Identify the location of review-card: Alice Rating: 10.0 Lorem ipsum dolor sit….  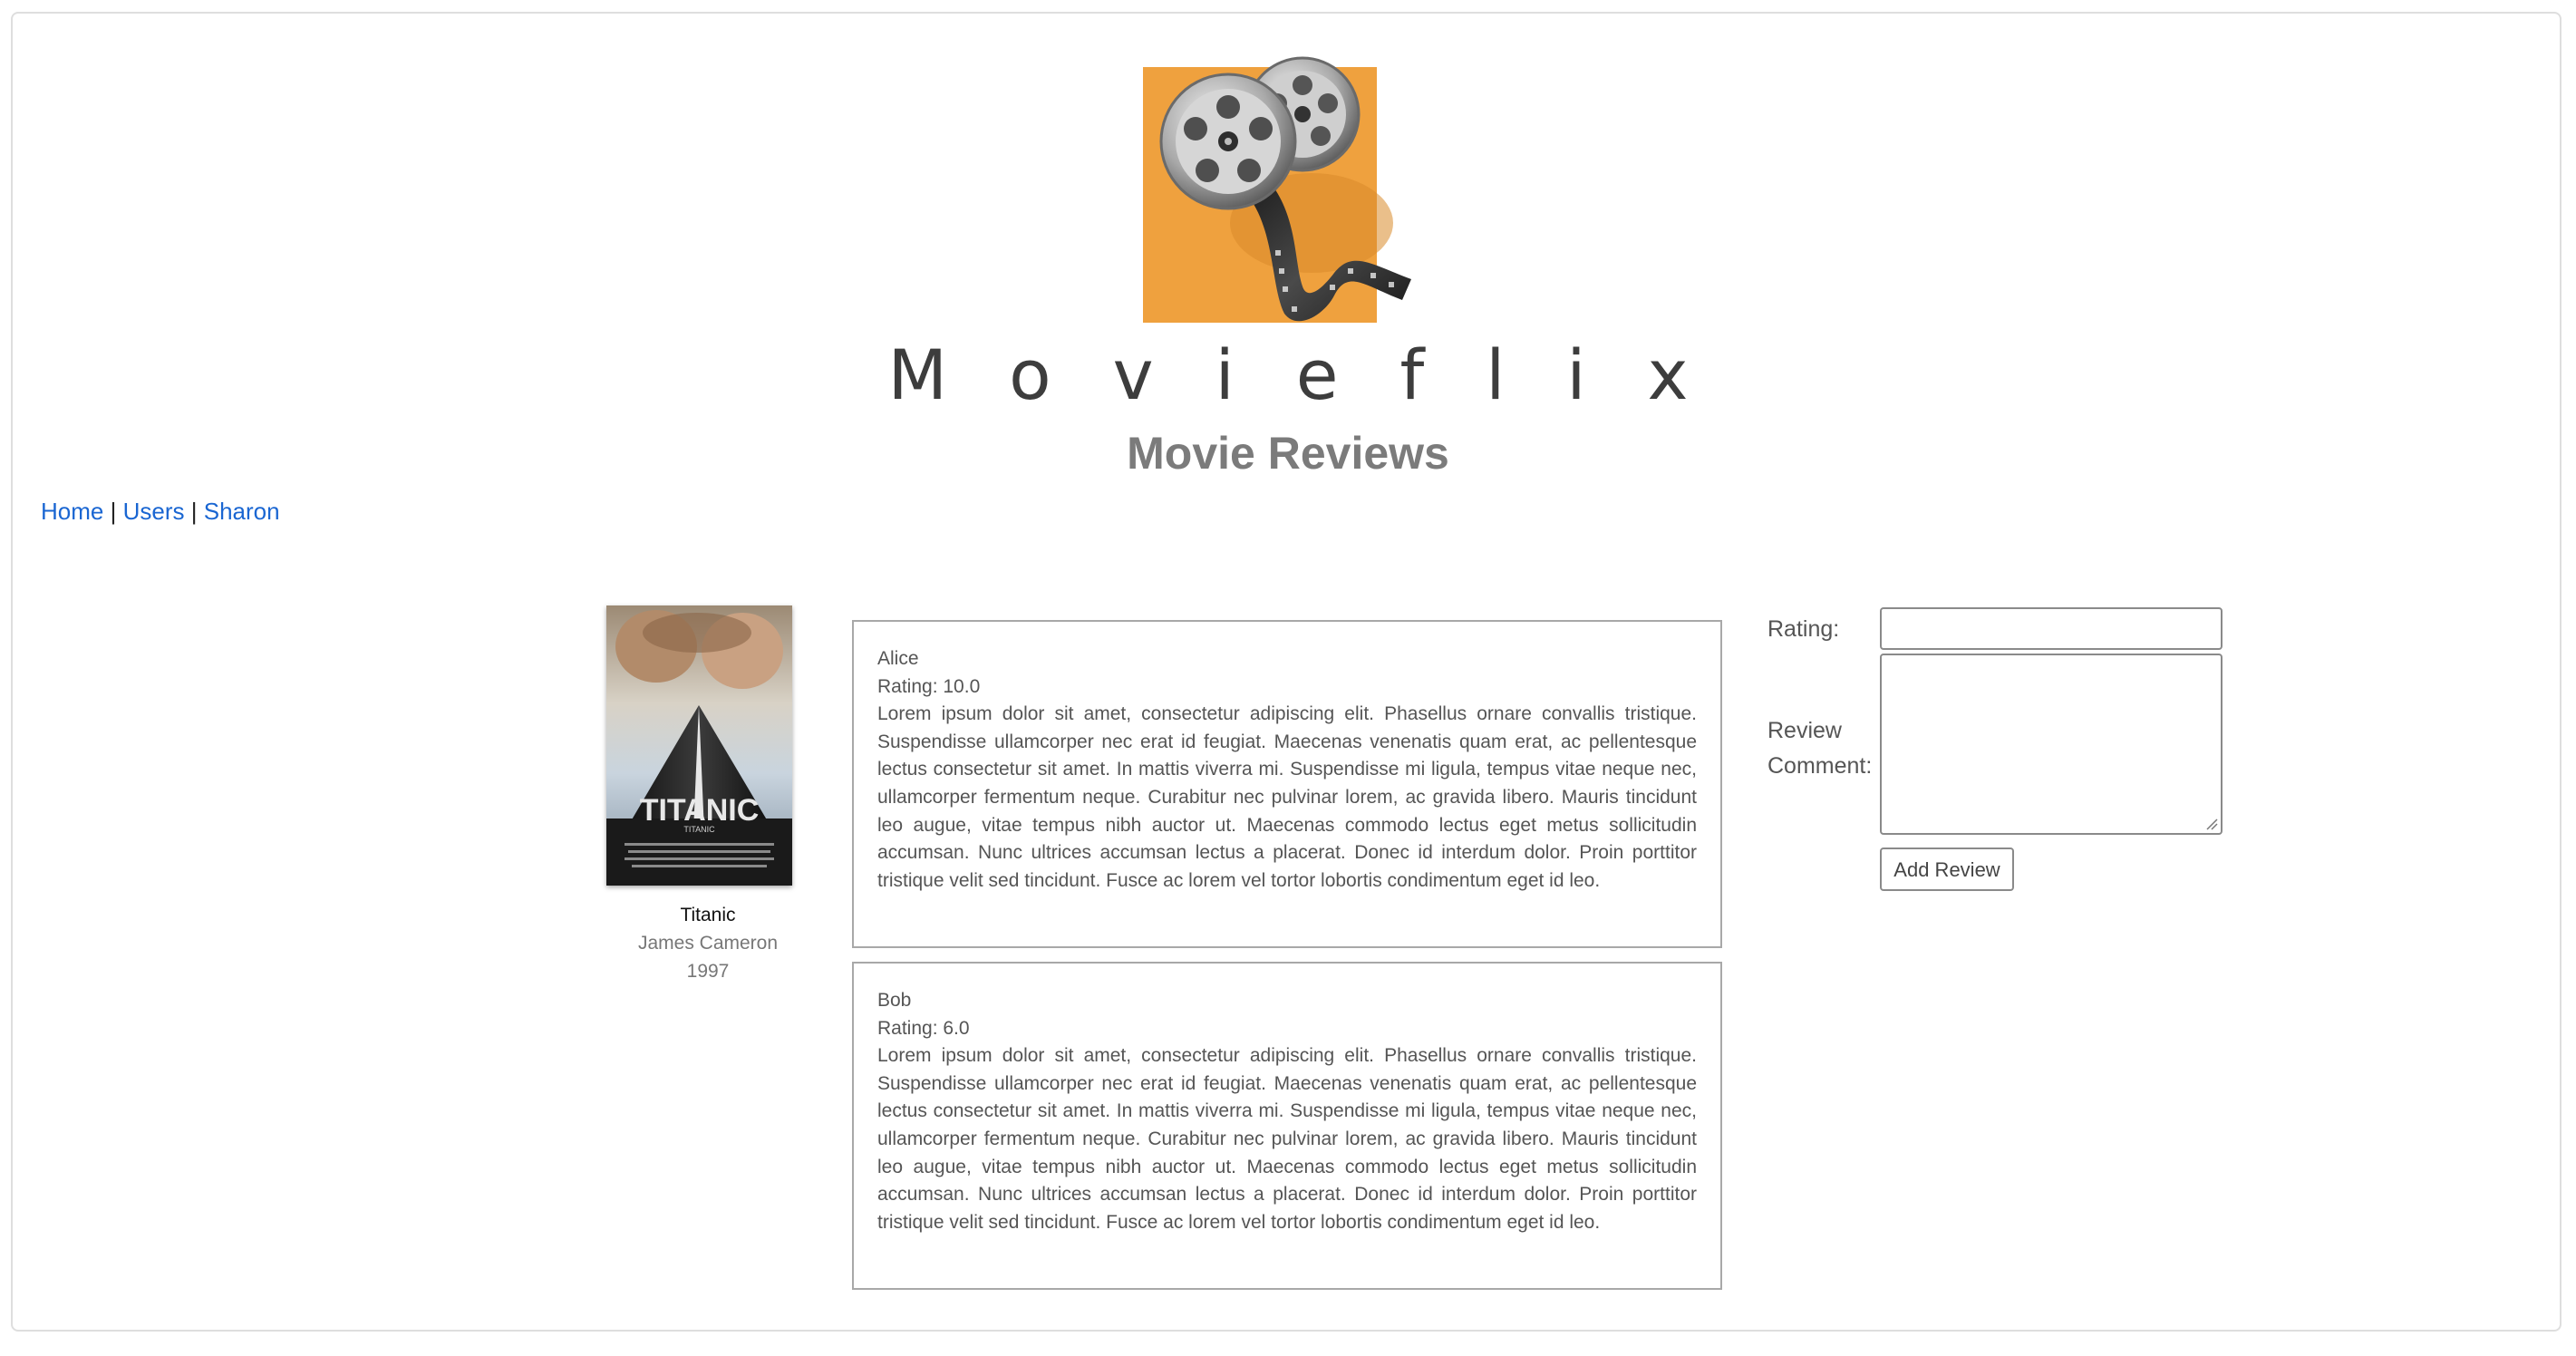
(1287, 784).